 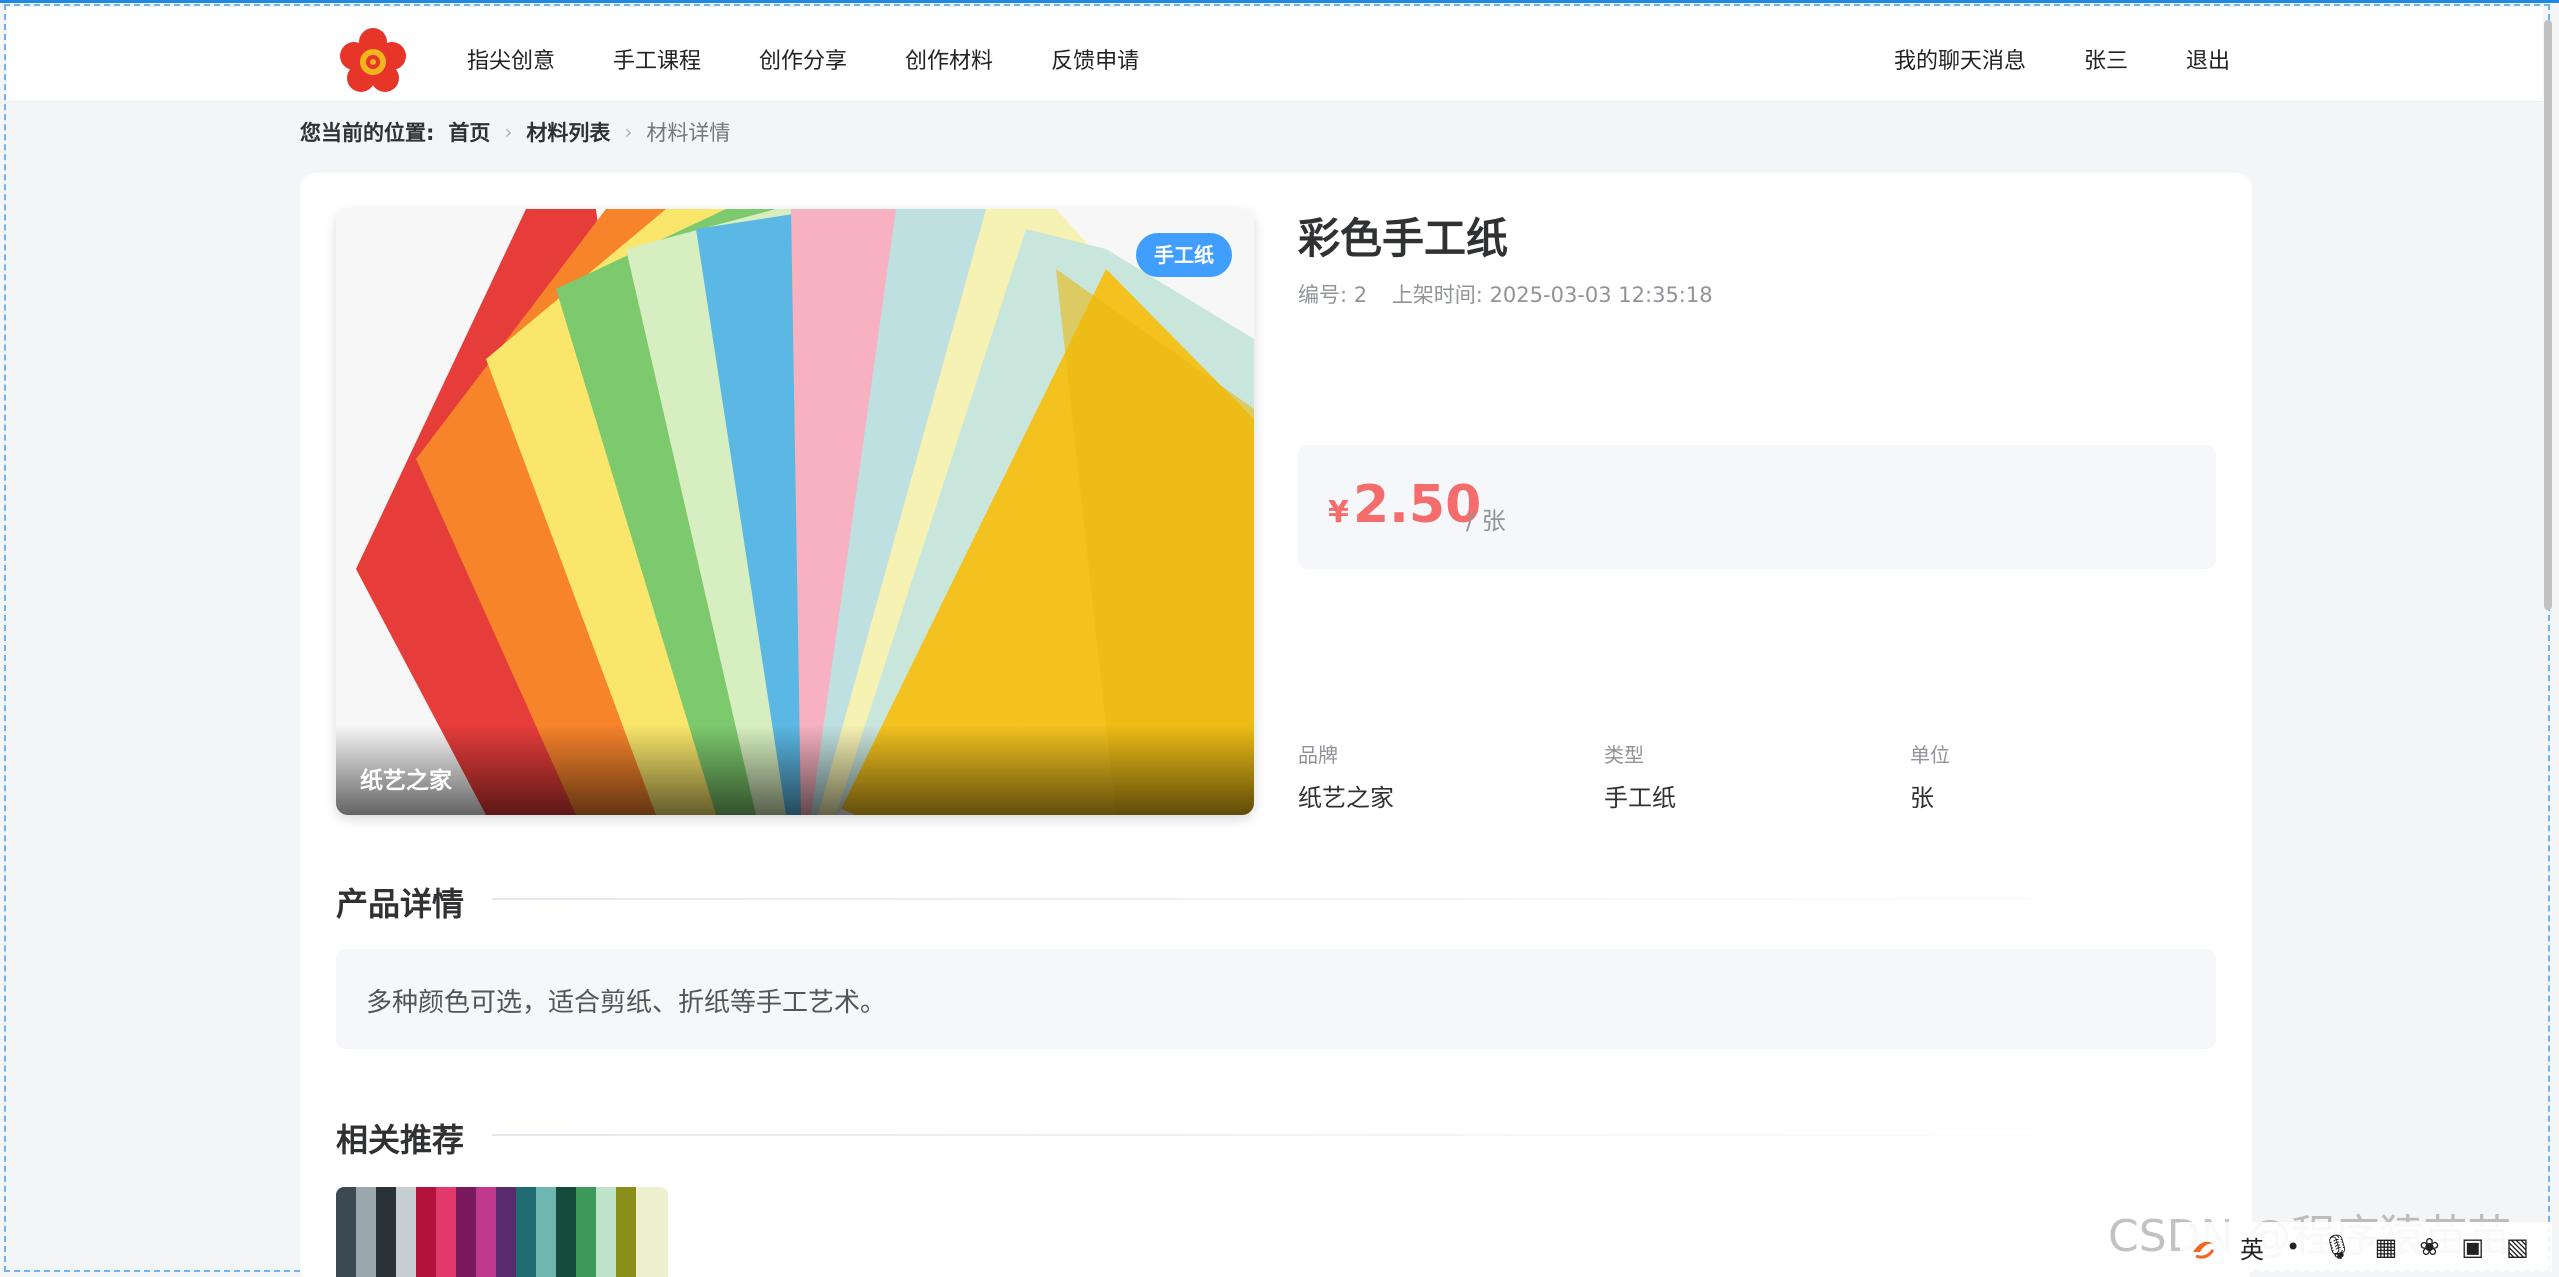 I want to click on attr-type: 类型 手工纸, so click(x=1757, y=776).